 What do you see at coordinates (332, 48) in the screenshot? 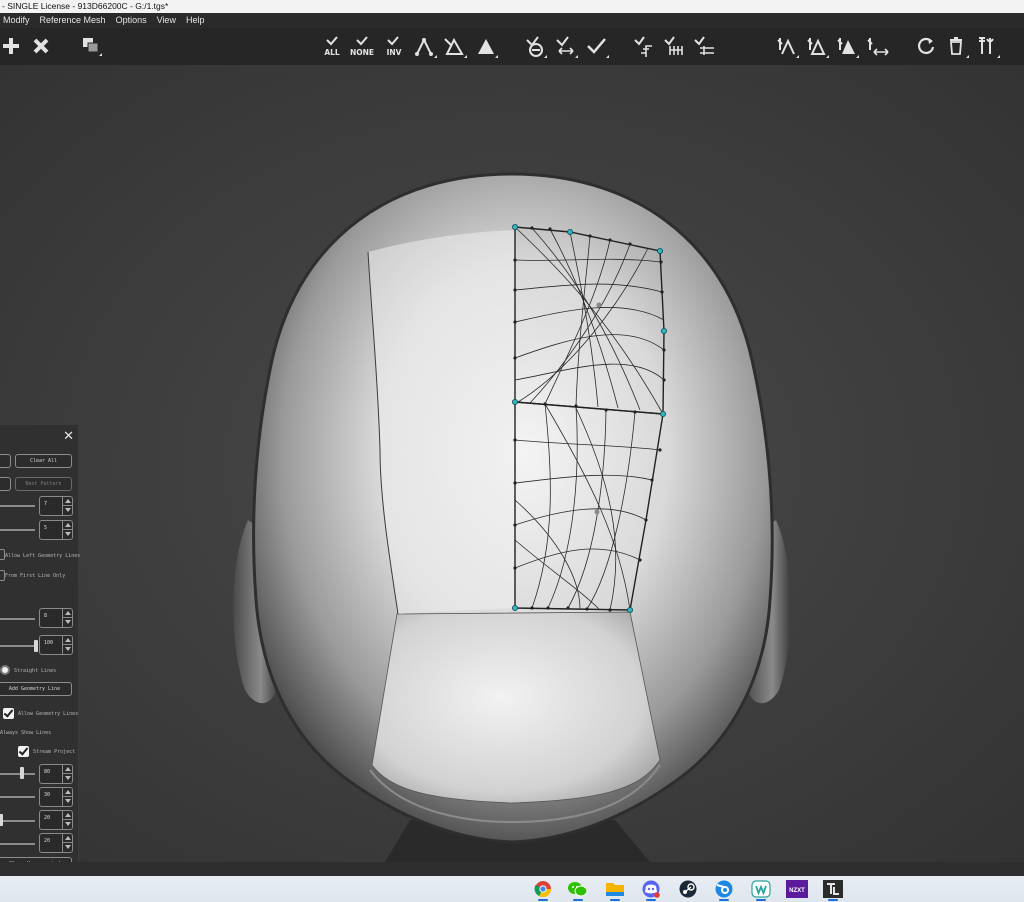
I see `select-all-button: ALL` at bounding box center [332, 48].